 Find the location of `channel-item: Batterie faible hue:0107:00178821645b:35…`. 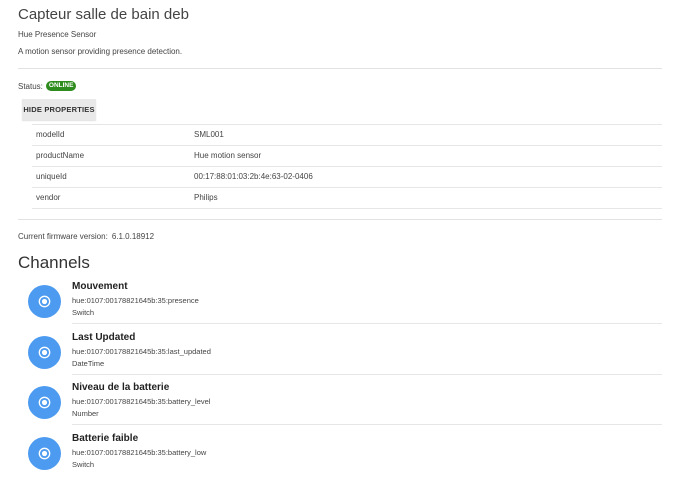

channel-item: Batterie faible hue:0107:00178821645b:35… is located at coordinates (345, 458).